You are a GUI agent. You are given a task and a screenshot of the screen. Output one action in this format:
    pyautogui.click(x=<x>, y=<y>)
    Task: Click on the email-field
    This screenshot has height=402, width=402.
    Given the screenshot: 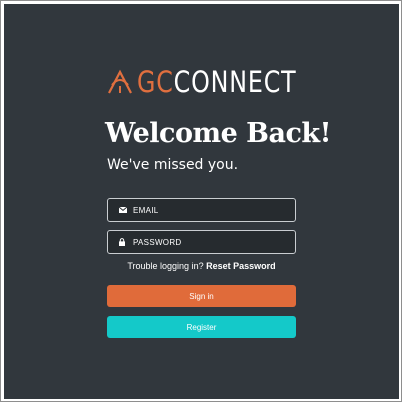 What is the action you would take?
    pyautogui.click(x=201, y=210)
    